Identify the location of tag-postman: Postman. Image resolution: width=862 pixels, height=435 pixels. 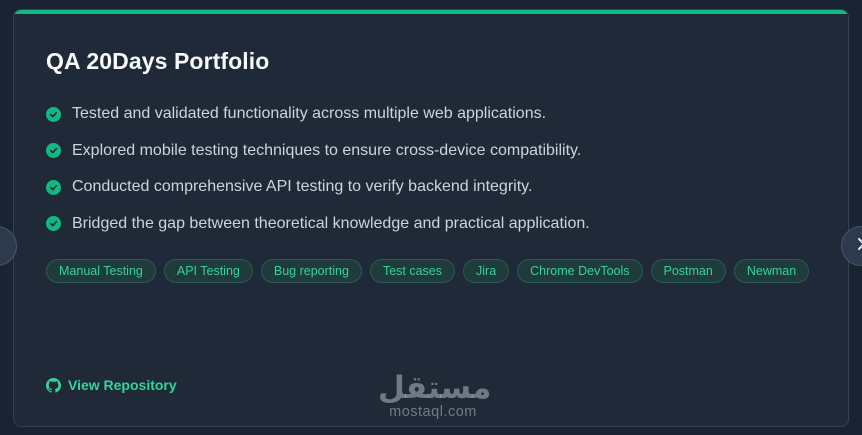
(688, 271).